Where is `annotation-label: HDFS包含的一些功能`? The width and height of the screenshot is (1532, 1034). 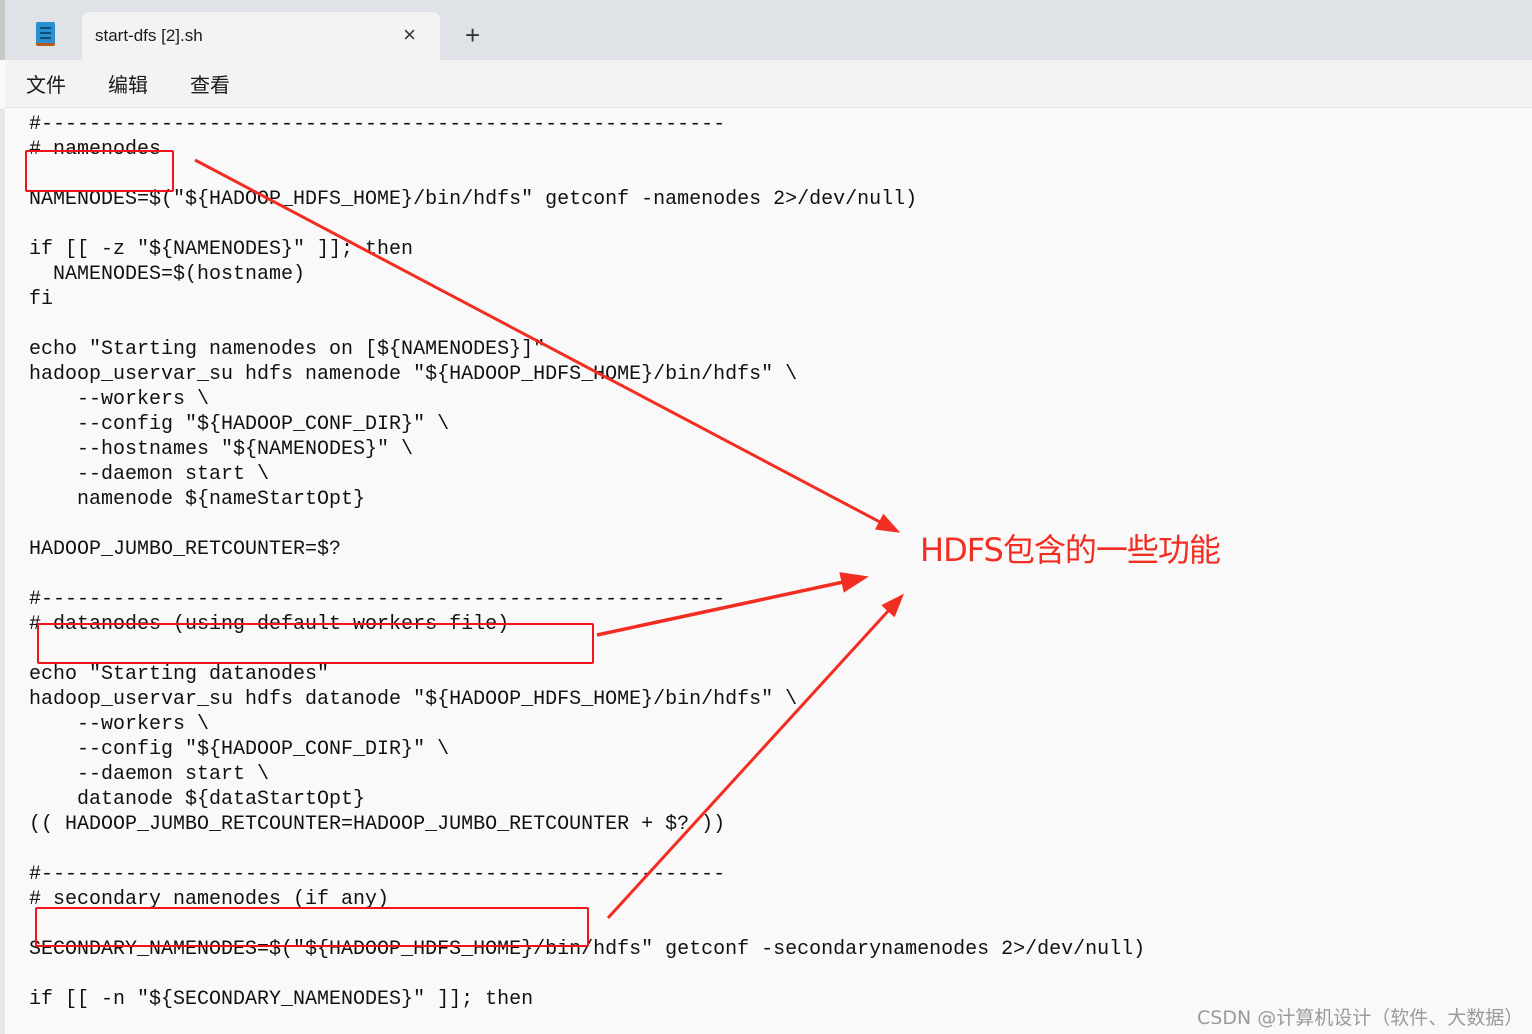
annotation-label: HDFS包含的一些功能 is located at coordinates (1070, 550).